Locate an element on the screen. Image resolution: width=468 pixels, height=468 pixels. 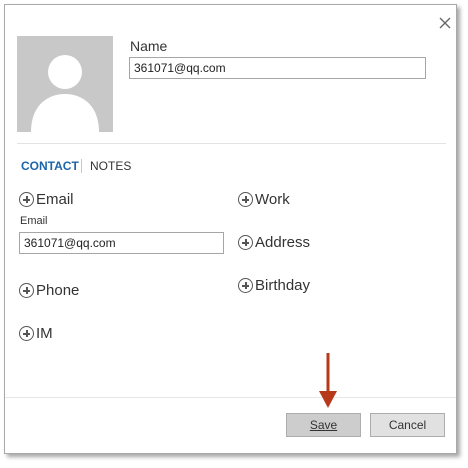
add-address-button: Address is located at coordinates (274, 242).